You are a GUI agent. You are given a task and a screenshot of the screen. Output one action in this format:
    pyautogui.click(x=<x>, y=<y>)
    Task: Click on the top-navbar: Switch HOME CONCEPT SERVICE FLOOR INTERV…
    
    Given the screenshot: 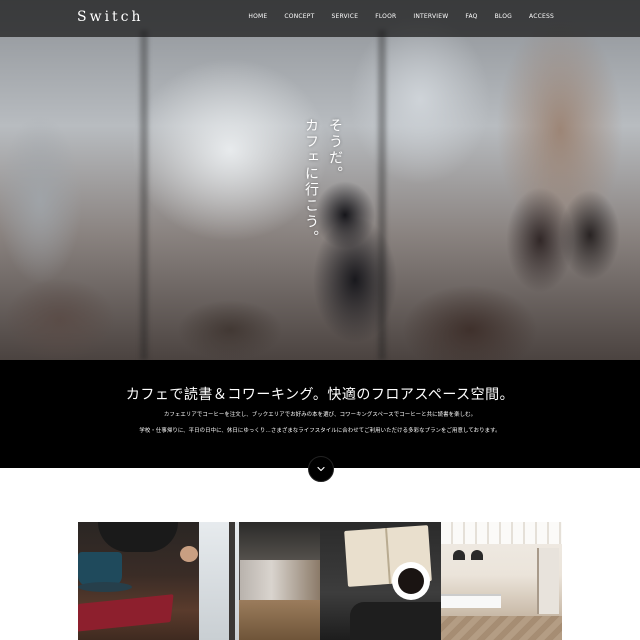 What is the action you would take?
    pyautogui.click(x=320, y=18)
    